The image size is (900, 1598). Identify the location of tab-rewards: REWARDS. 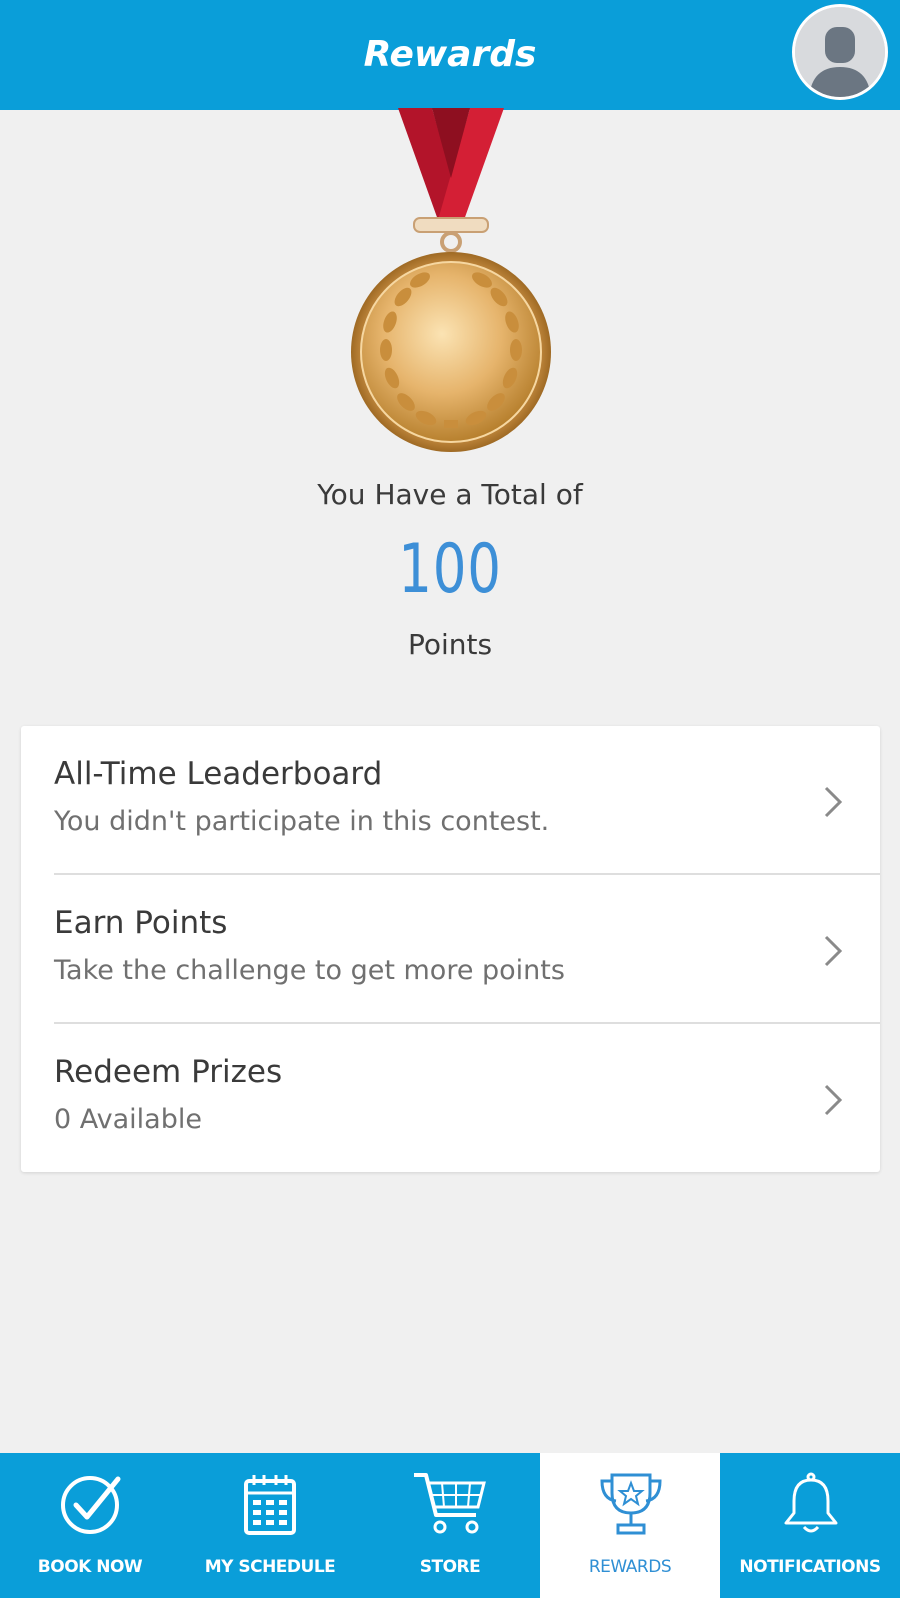
(630, 1525).